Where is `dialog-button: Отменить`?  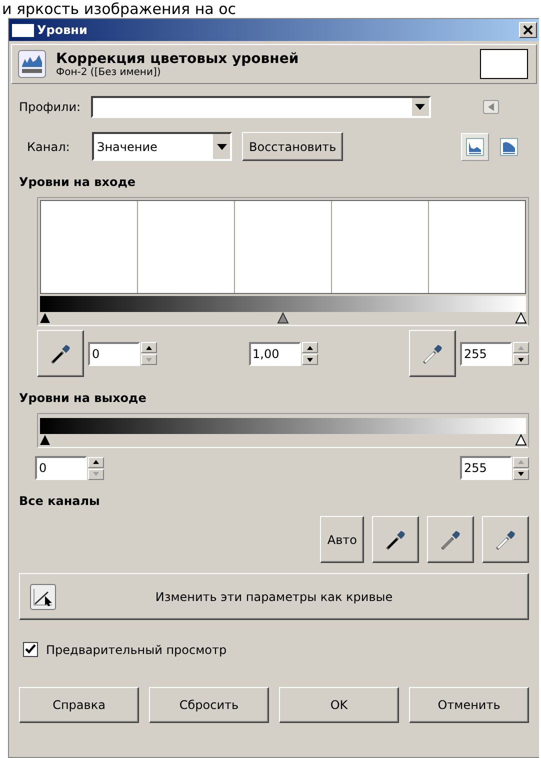
dialog-button: Отменить is located at coordinates (469, 705).